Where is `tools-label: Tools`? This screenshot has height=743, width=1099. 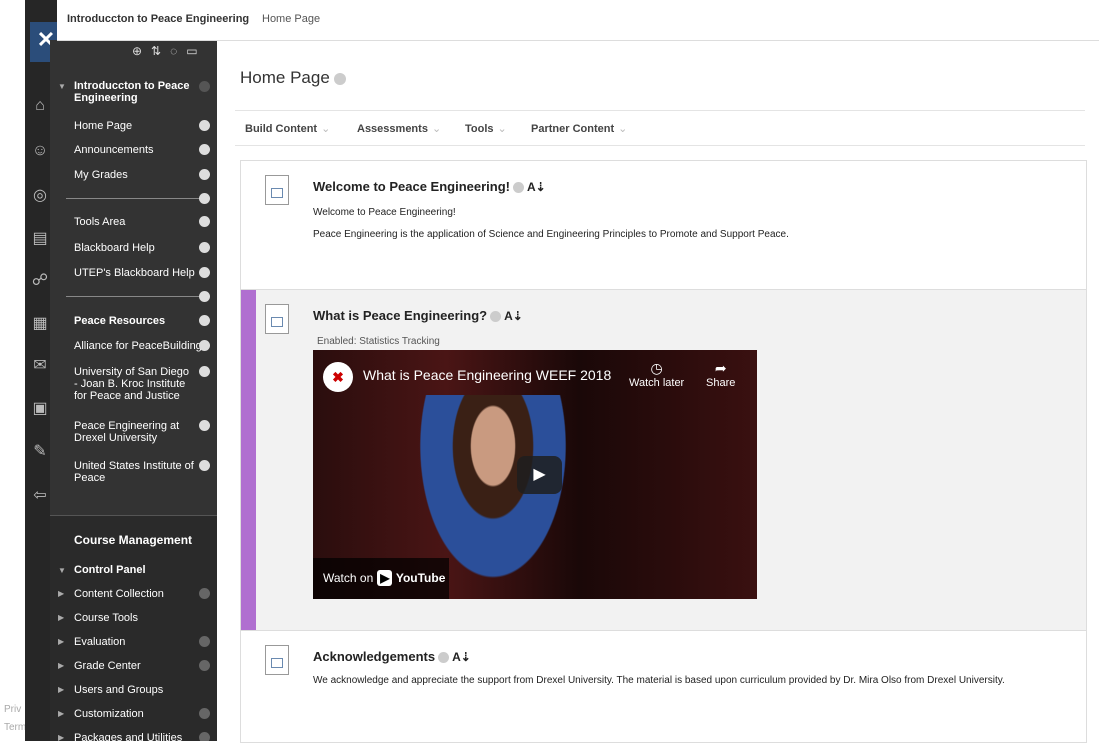
tools-label: Tools is located at coordinates (479, 129).